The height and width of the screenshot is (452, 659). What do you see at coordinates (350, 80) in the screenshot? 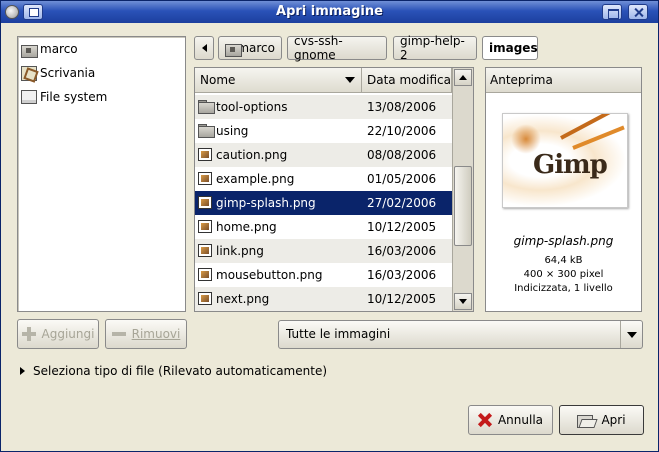
I see `sort-descending-icon` at bounding box center [350, 80].